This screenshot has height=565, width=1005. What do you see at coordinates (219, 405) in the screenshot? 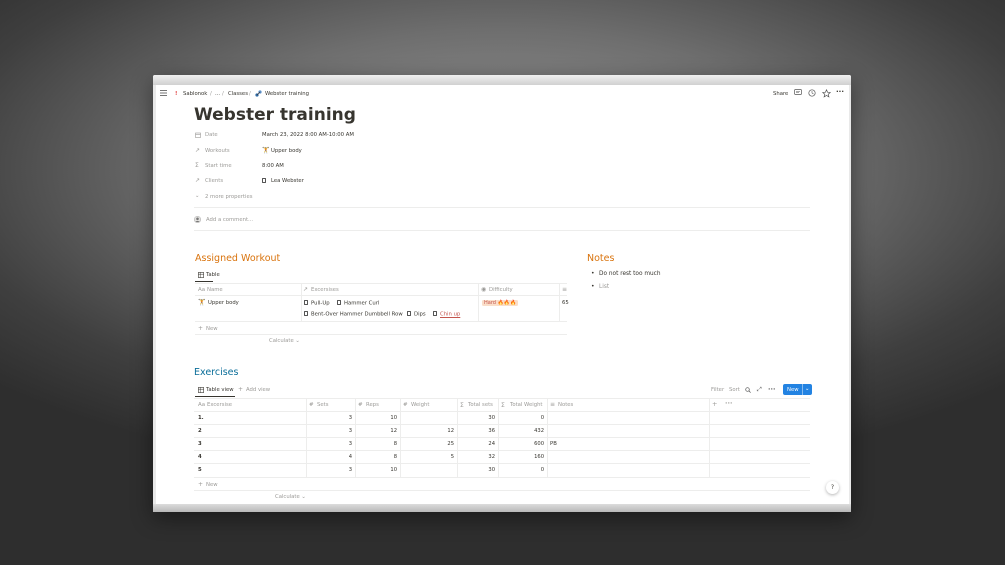
I see `column-header-exercise: Excersise` at bounding box center [219, 405].